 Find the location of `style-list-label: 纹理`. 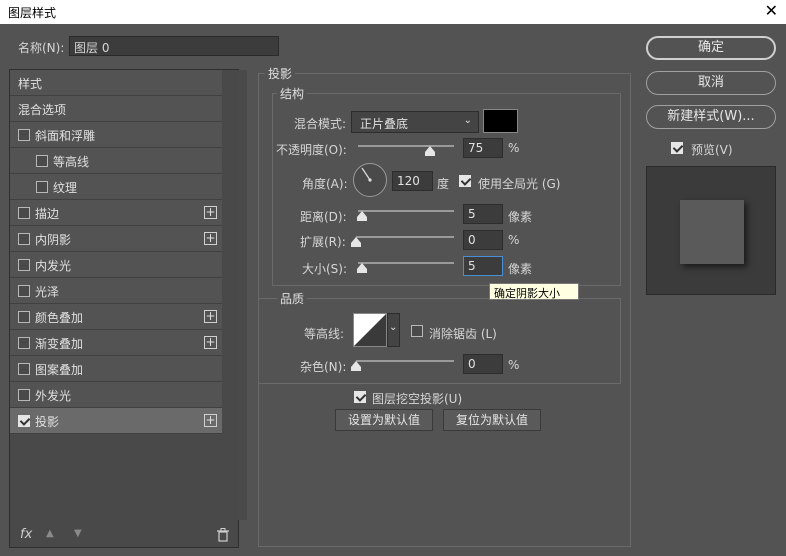

style-list-label: 纹理 is located at coordinates (65, 188).